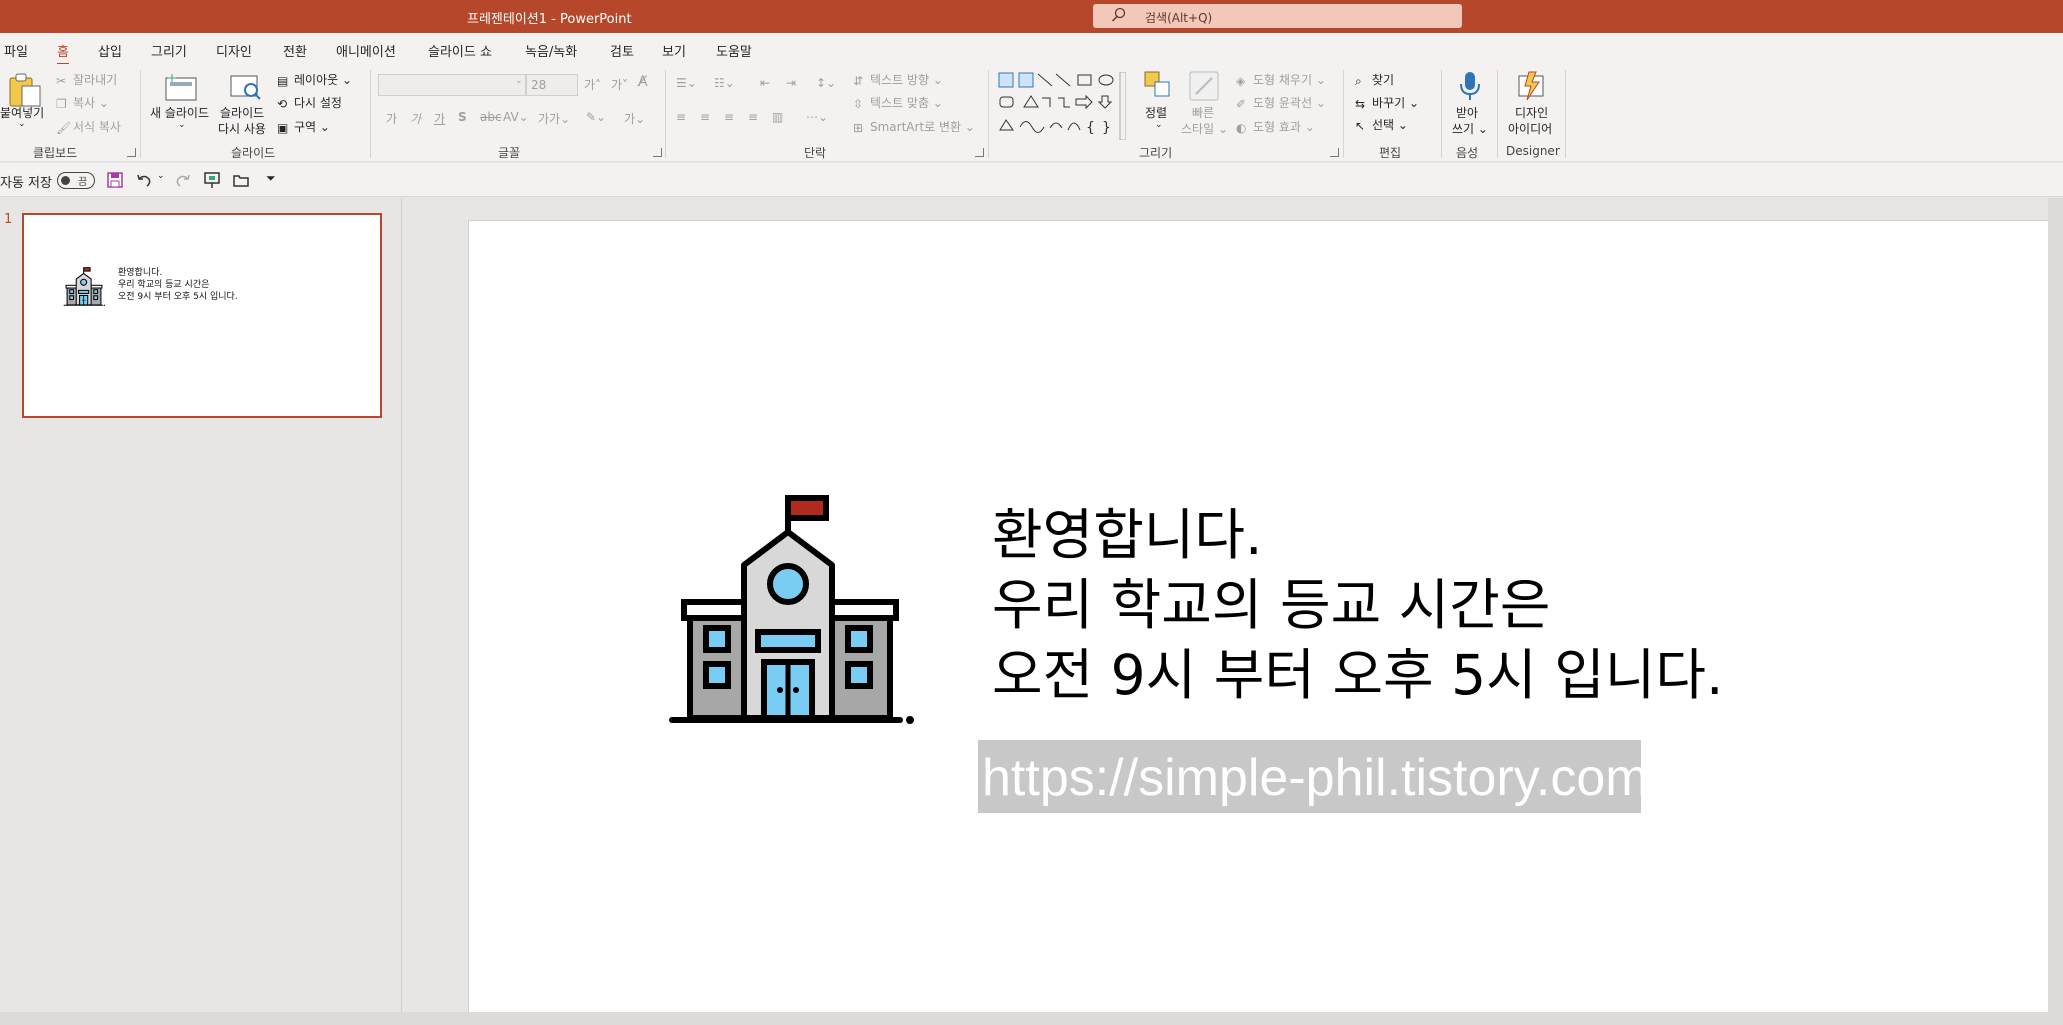 Image resolution: width=2063 pixels, height=1025 pixels. Describe the element at coordinates (622, 50) in the screenshot. I see `tab-review: 검토` at that location.